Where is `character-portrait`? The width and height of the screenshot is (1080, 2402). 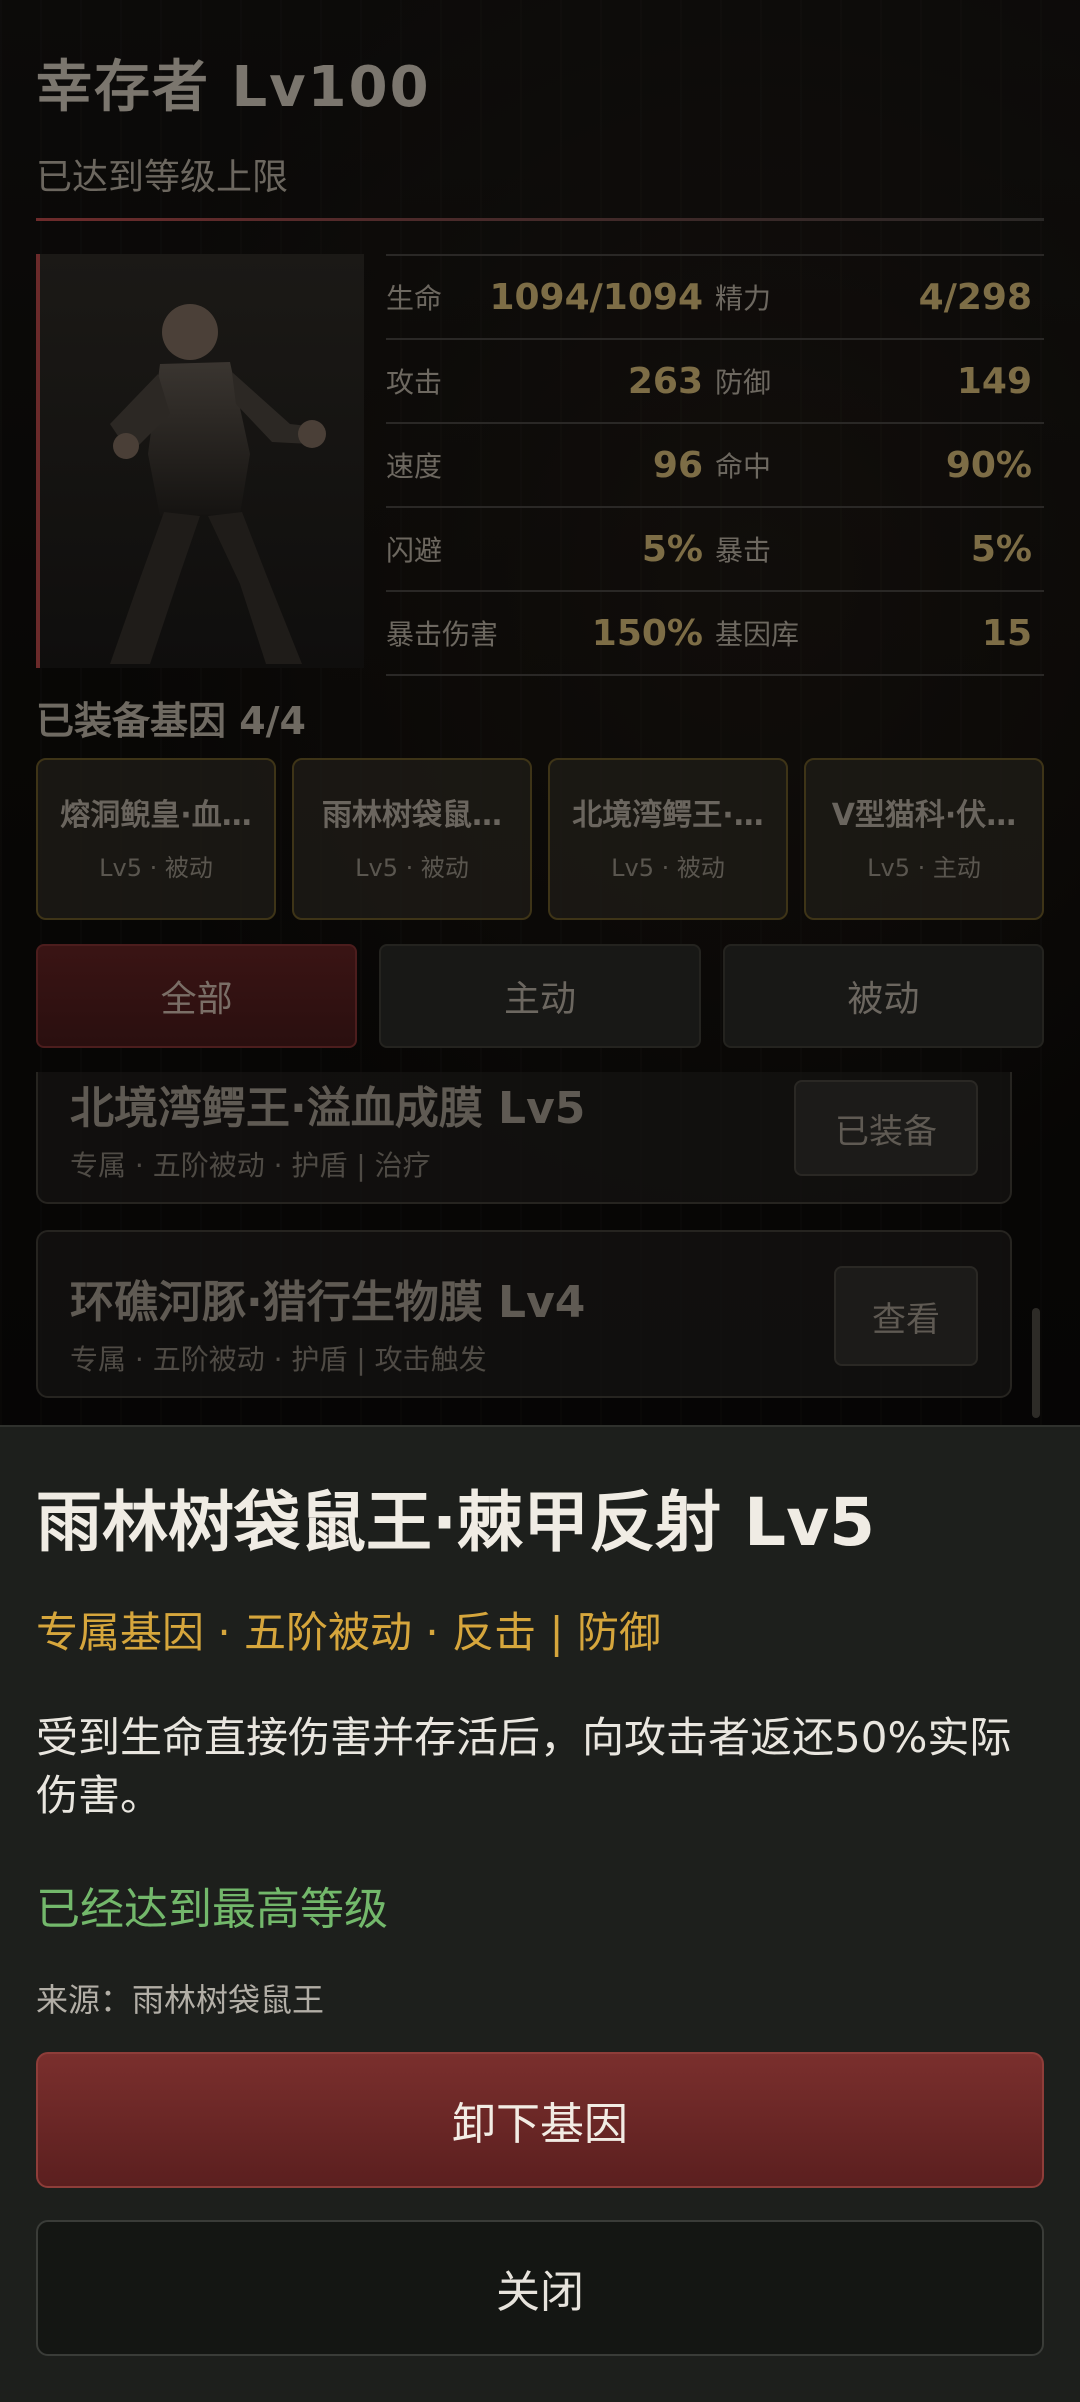
character-portrait is located at coordinates (200, 461).